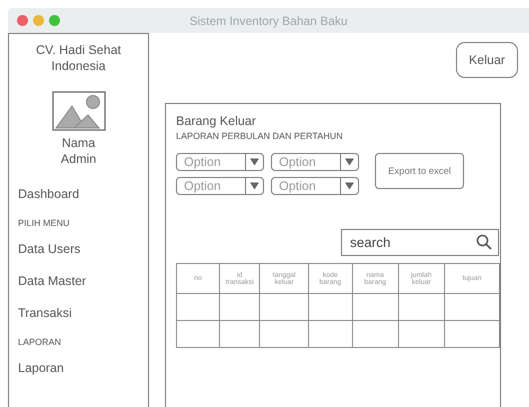 The width and height of the screenshot is (529, 407). I want to click on menu-item: Dashboard, so click(49, 194).